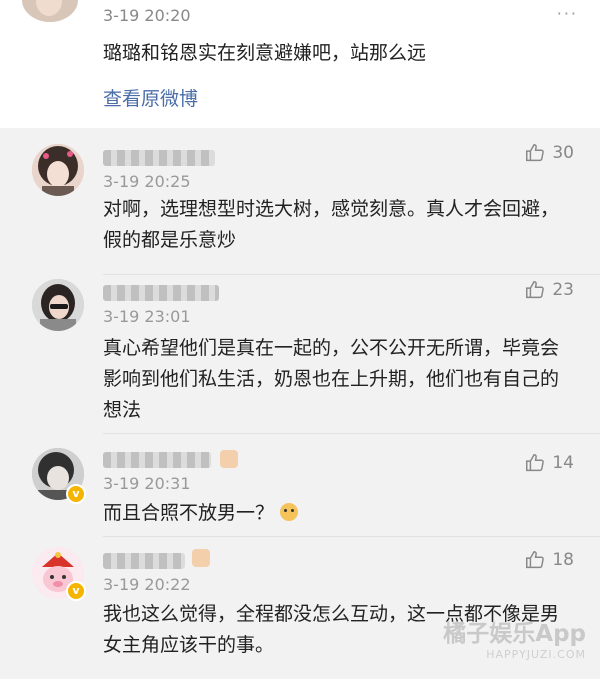  I want to click on comment-text-body: 而且合照不放男一？, so click(189, 513).